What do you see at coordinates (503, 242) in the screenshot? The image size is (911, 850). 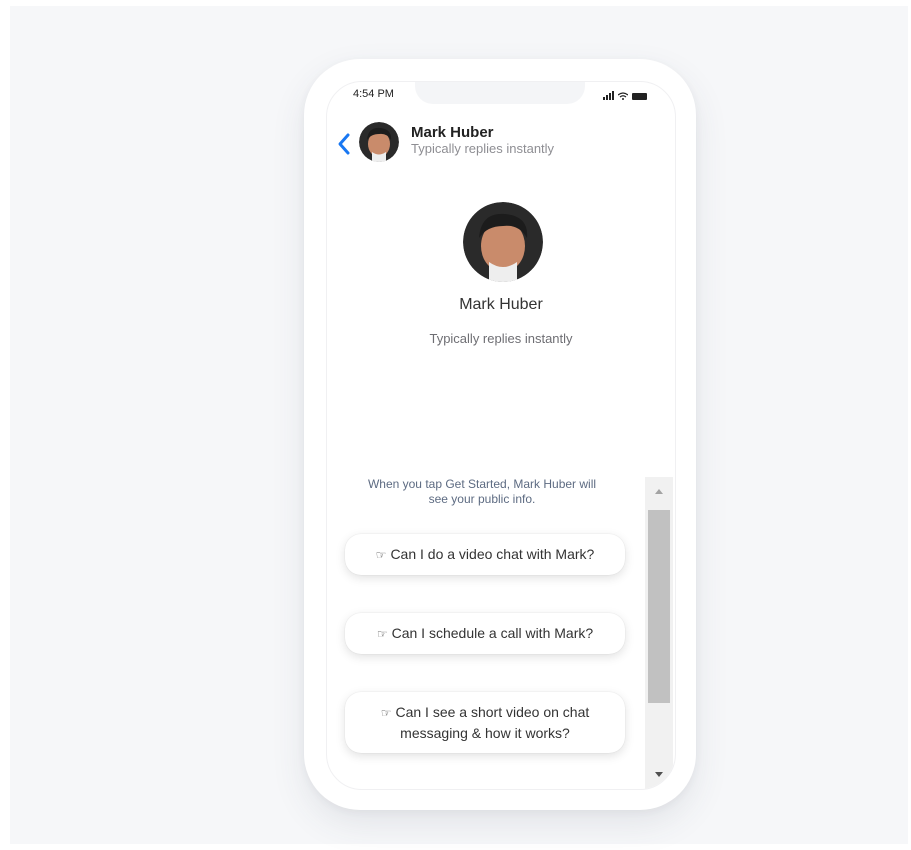 I see `profile-avatar` at bounding box center [503, 242].